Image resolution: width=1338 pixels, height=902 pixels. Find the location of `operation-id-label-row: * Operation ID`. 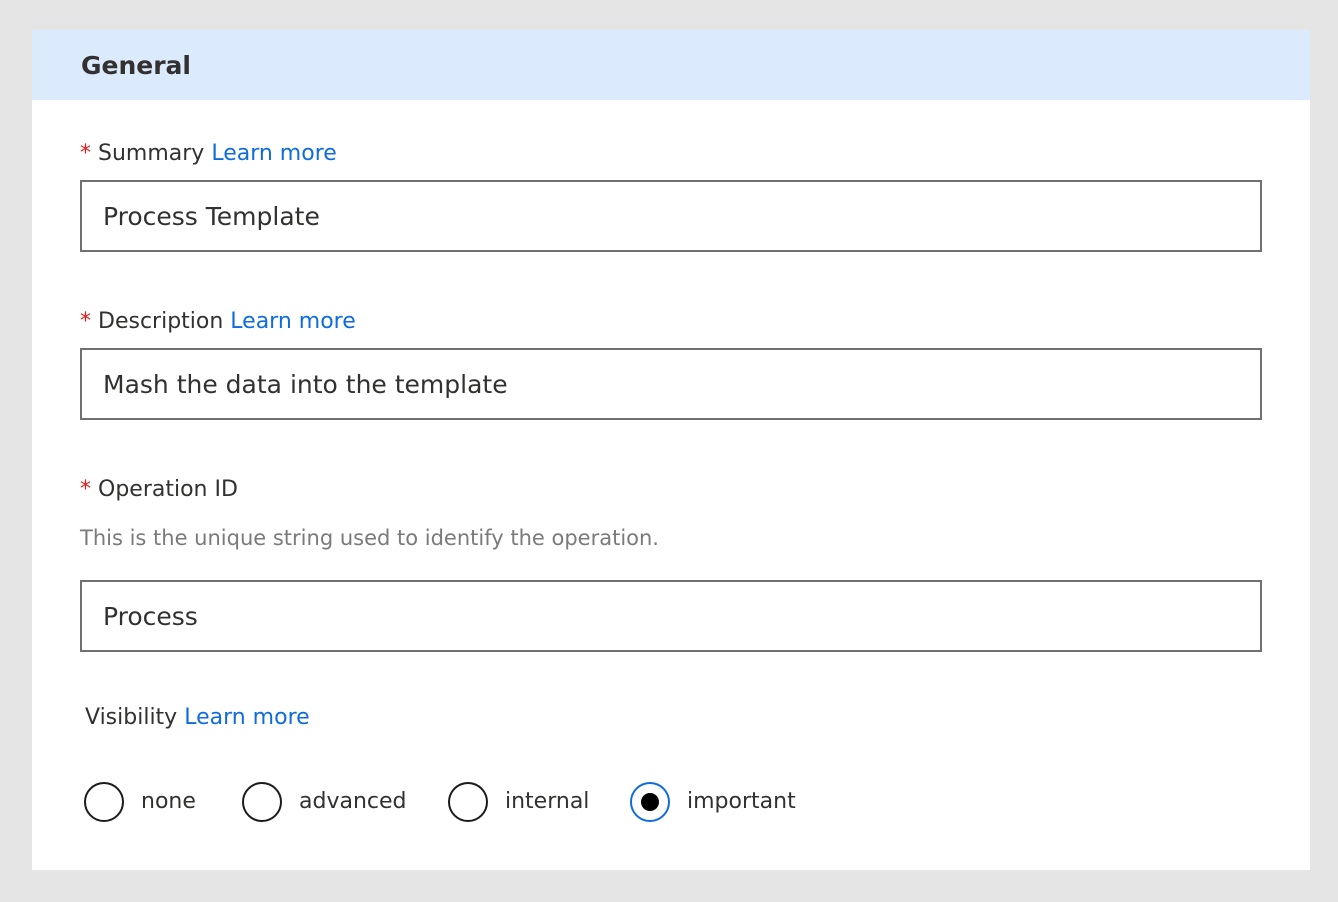

operation-id-label-row: * Operation ID is located at coordinates (159, 490).